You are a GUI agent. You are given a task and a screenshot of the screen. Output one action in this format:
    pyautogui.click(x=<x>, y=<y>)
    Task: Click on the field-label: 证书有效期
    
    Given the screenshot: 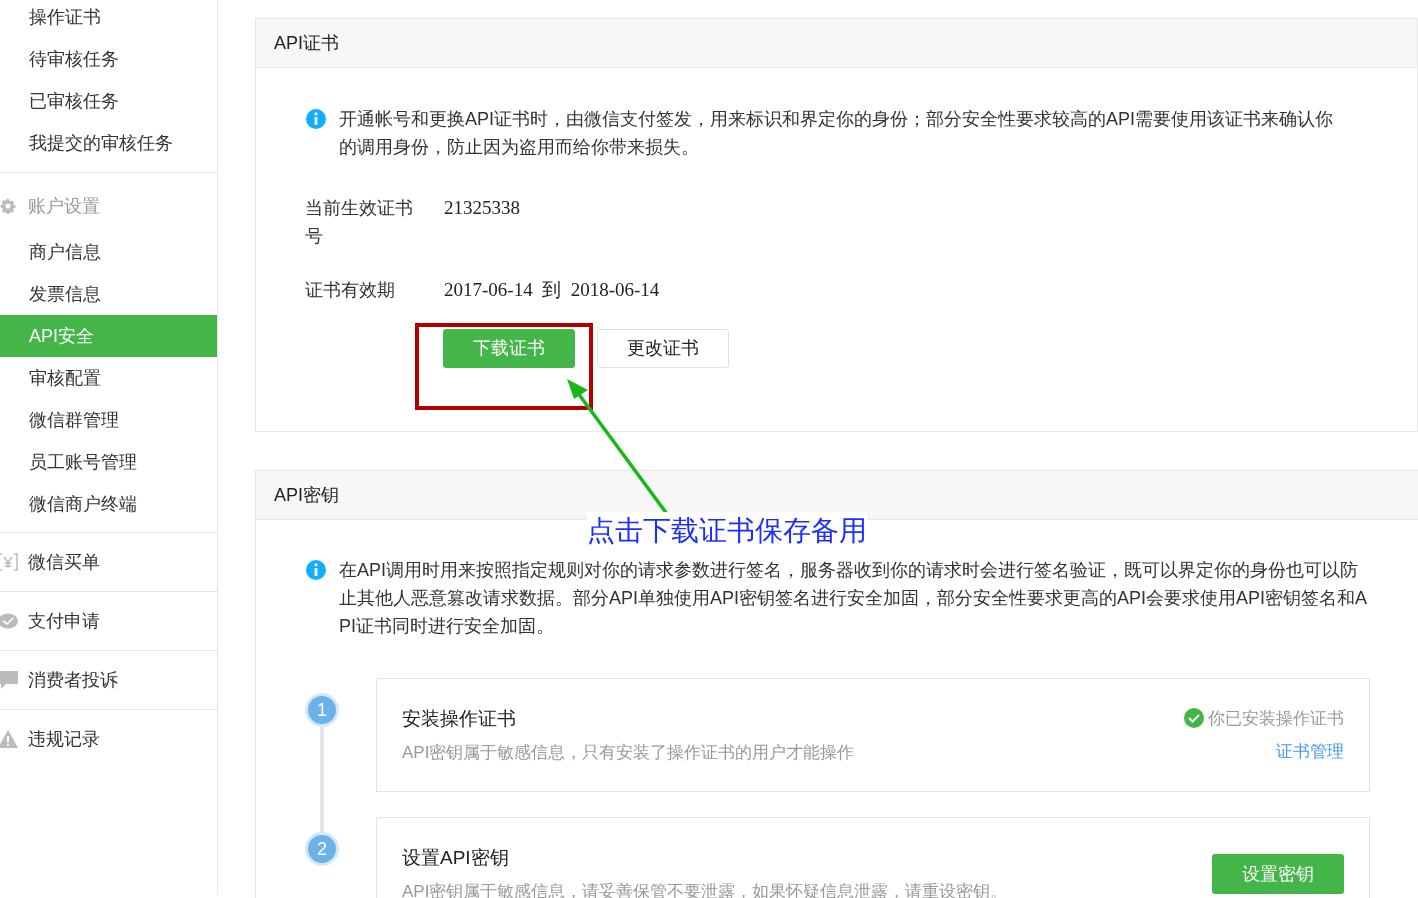 What is the action you would take?
    pyautogui.click(x=350, y=290)
    